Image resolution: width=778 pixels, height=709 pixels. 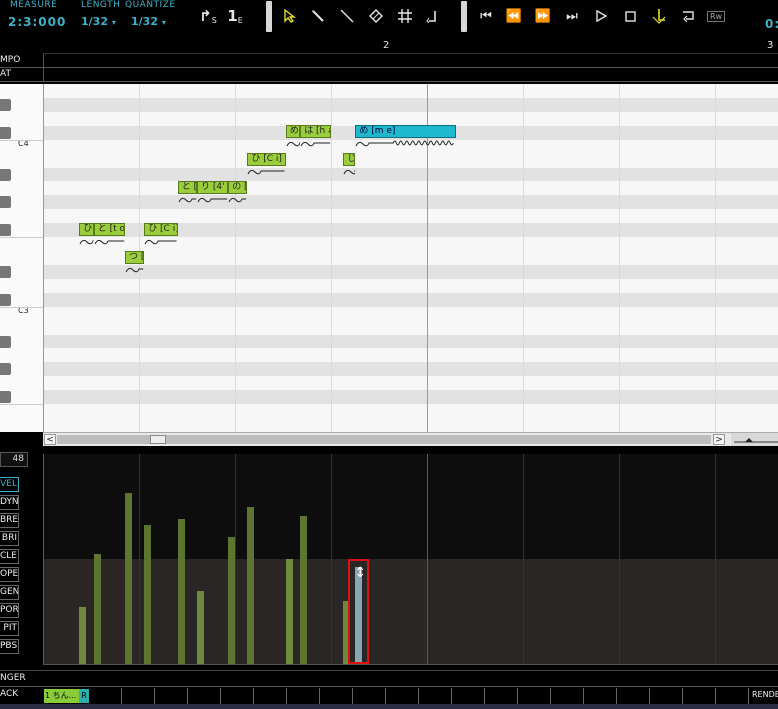 What do you see at coordinates (9, 520) in the screenshot?
I see `control-param-bre: BRE` at bounding box center [9, 520].